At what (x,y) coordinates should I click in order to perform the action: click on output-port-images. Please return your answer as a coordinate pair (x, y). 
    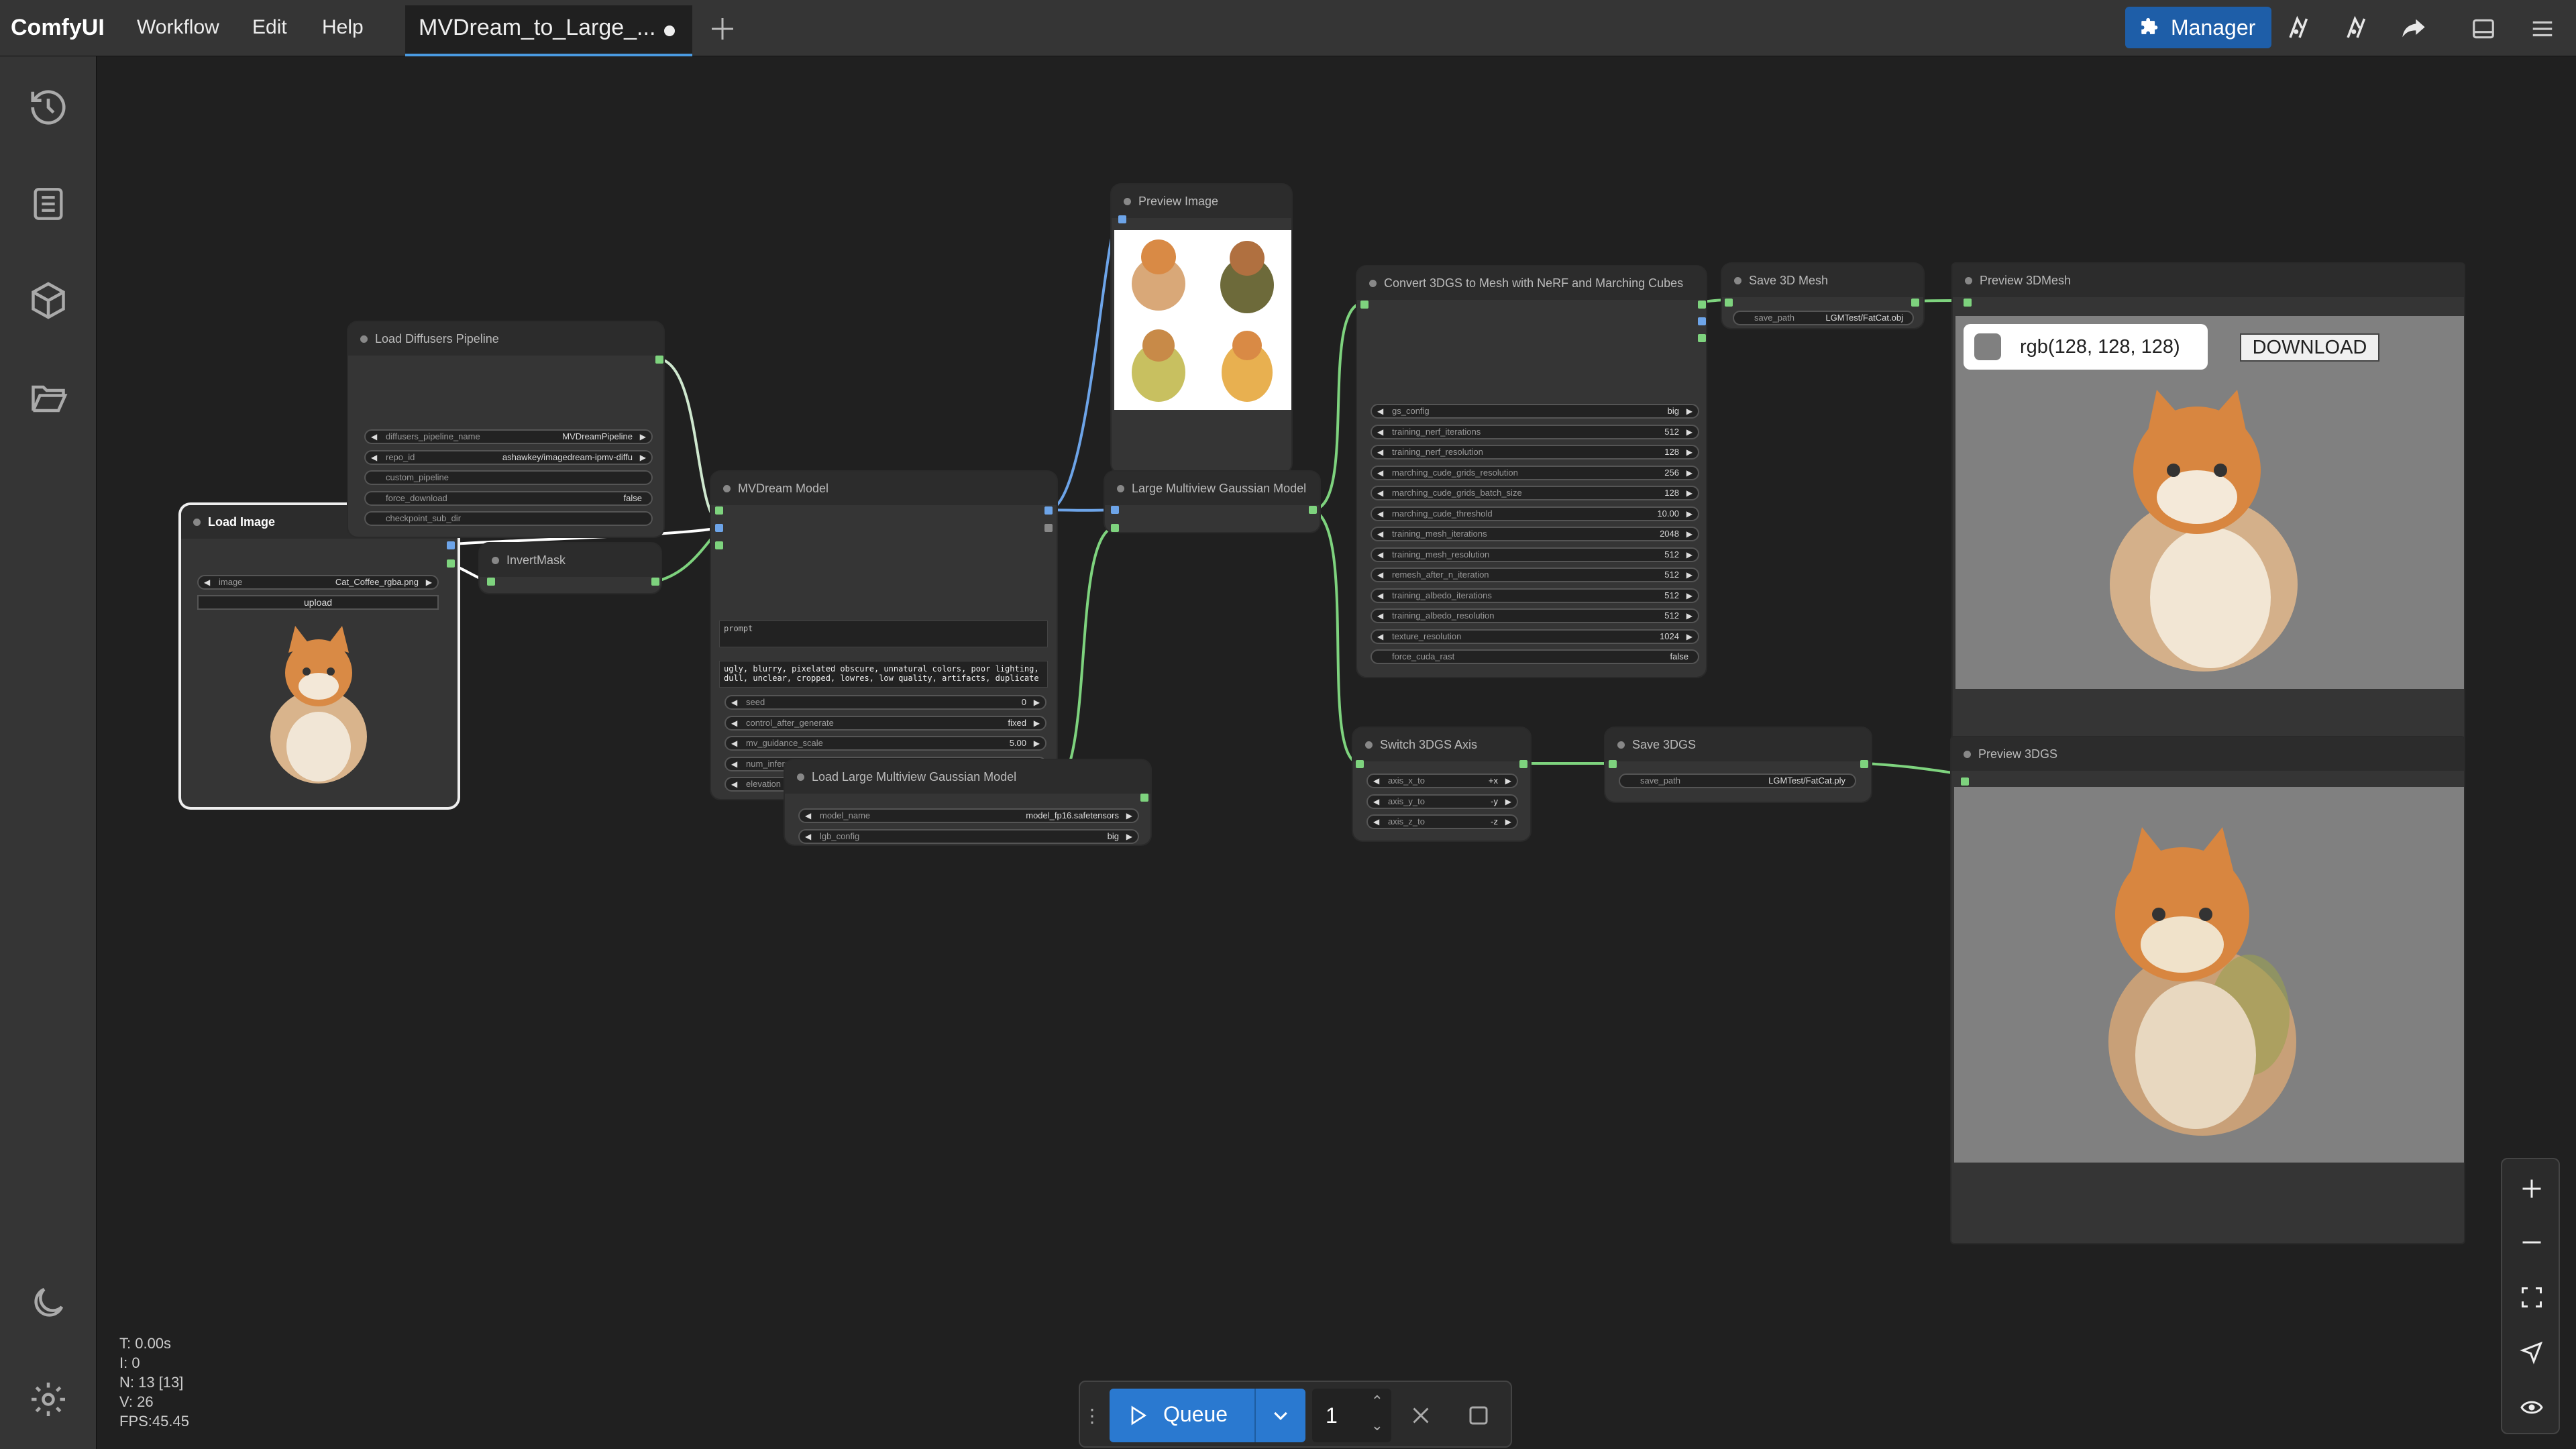
    Looking at the image, I should click on (1048, 510).